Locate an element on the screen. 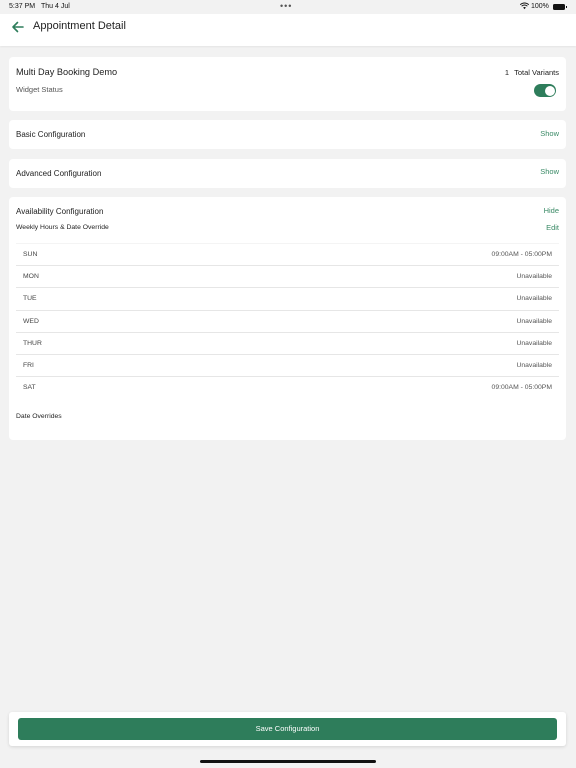 The height and width of the screenshot is (768, 576). schedule-day: THUR is located at coordinates (32, 343).